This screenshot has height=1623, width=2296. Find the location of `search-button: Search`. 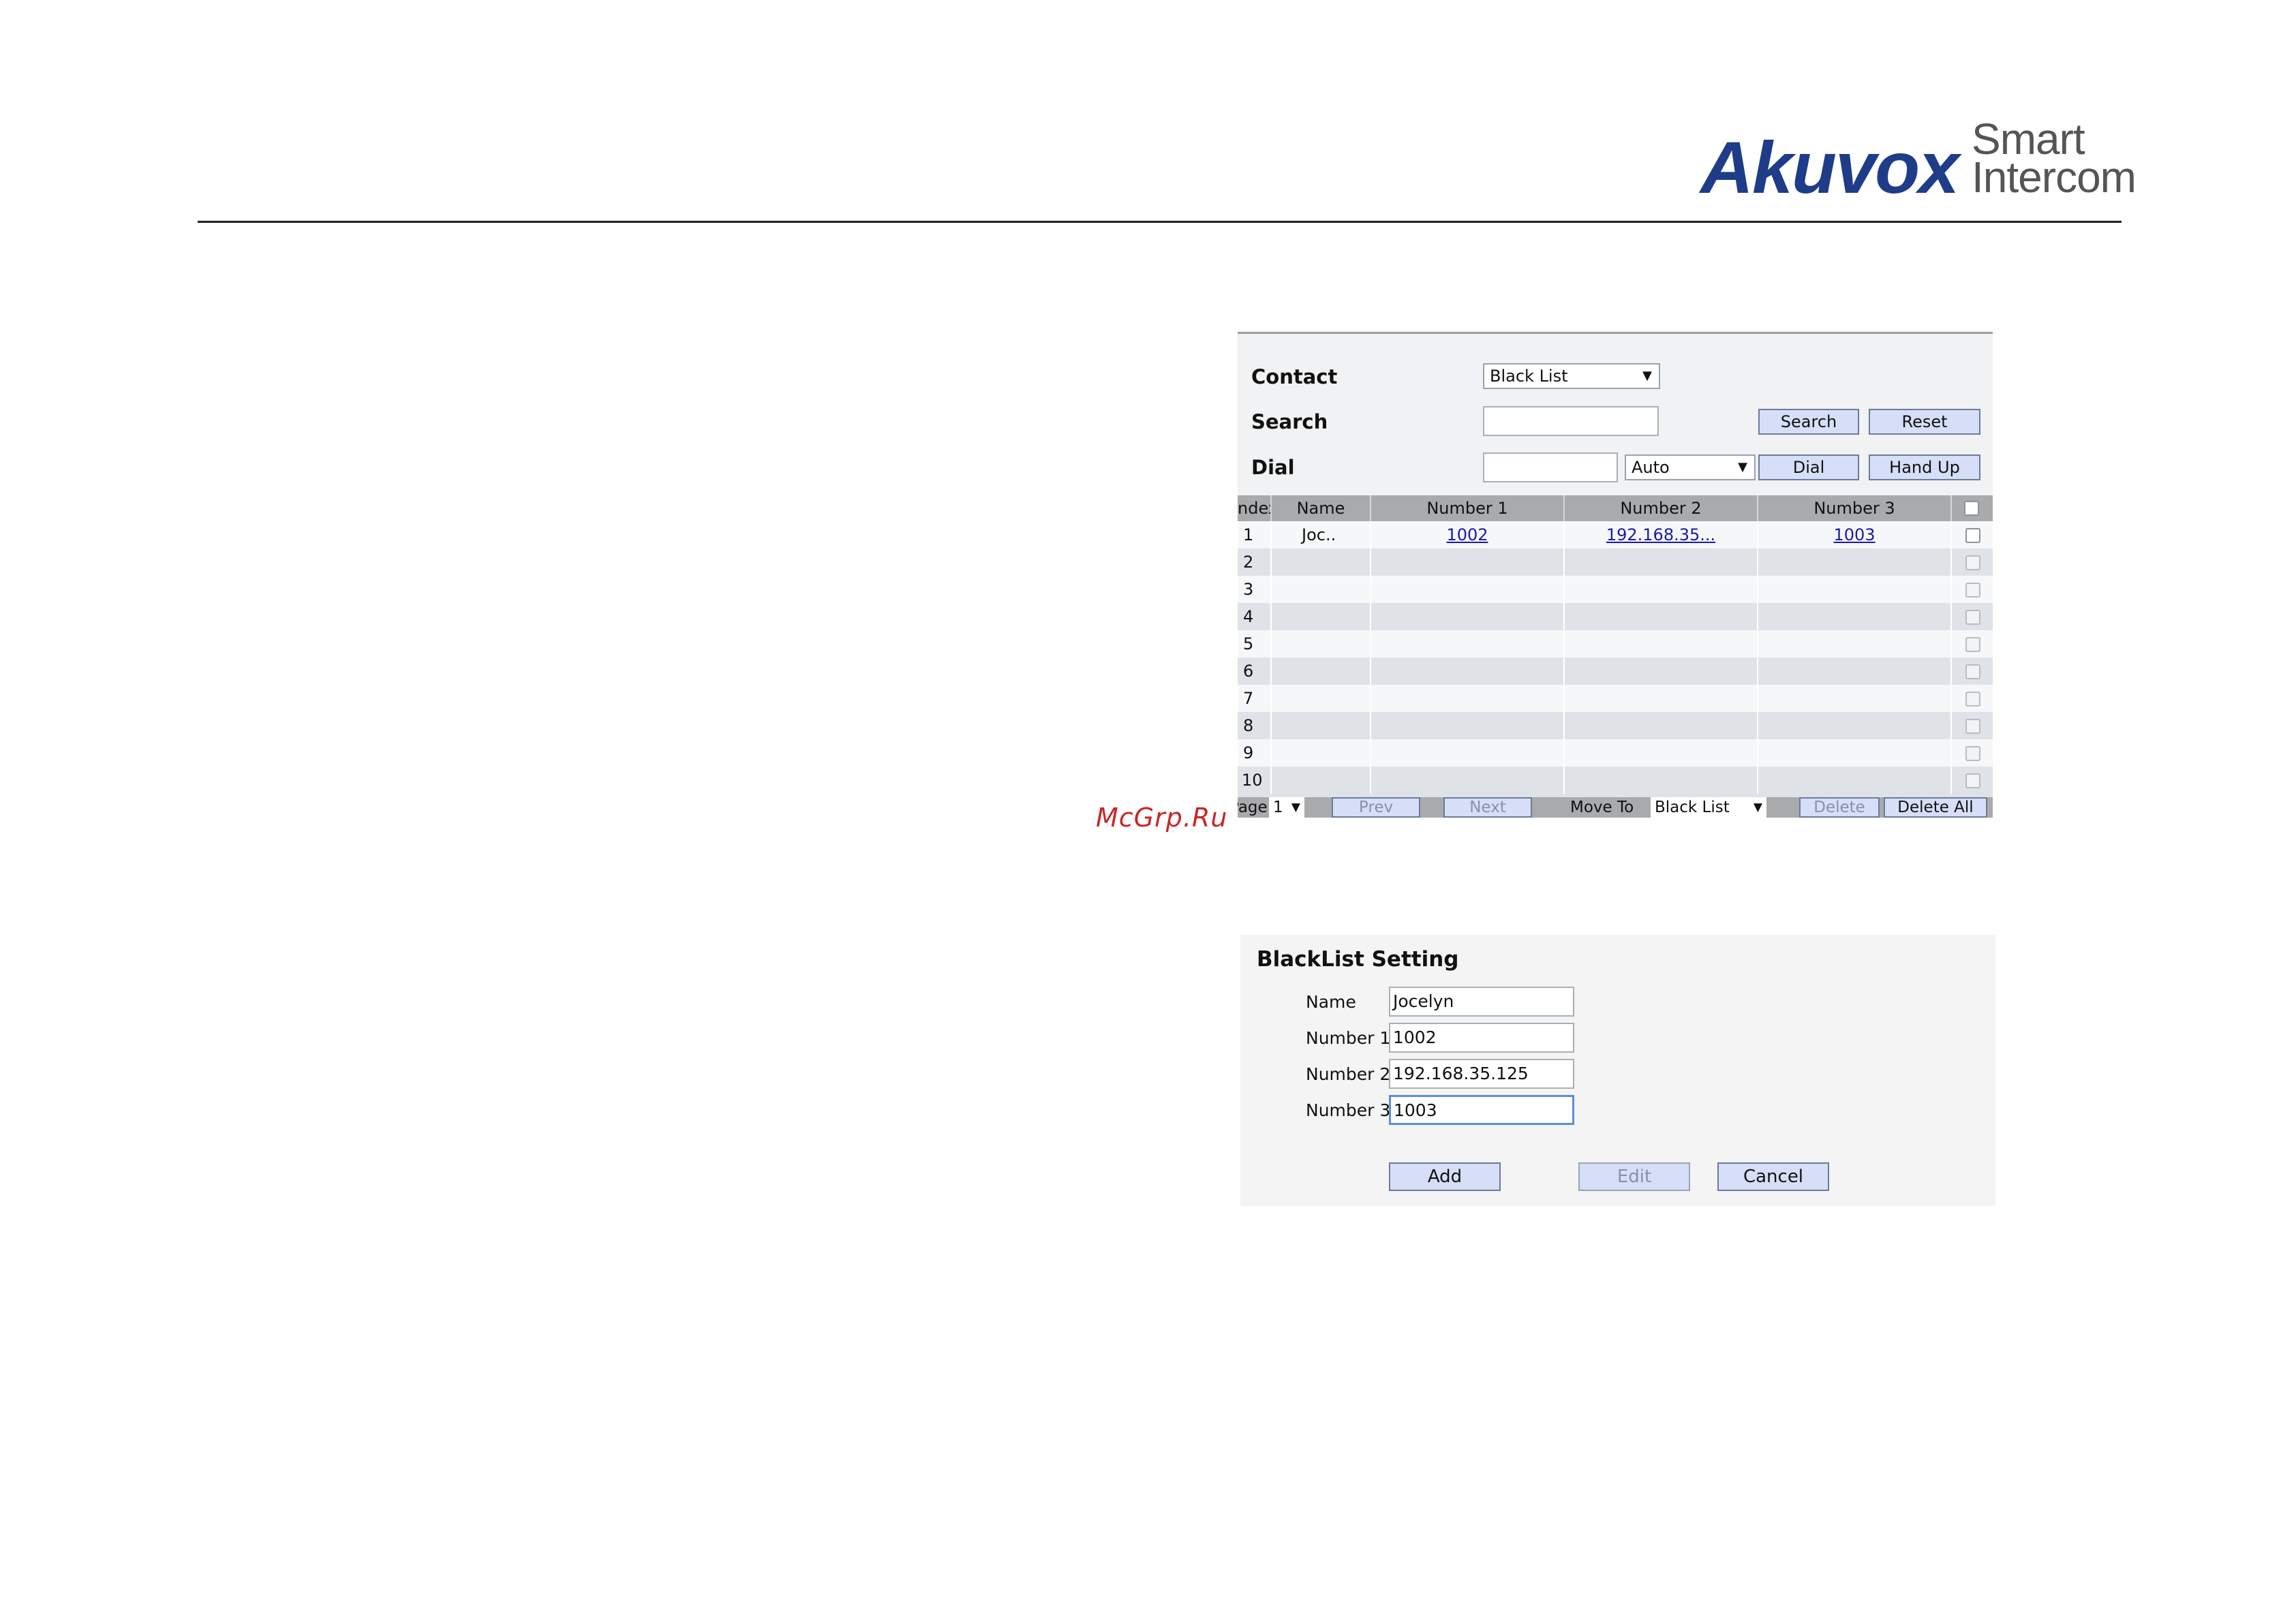

search-button: Search is located at coordinates (1808, 422).